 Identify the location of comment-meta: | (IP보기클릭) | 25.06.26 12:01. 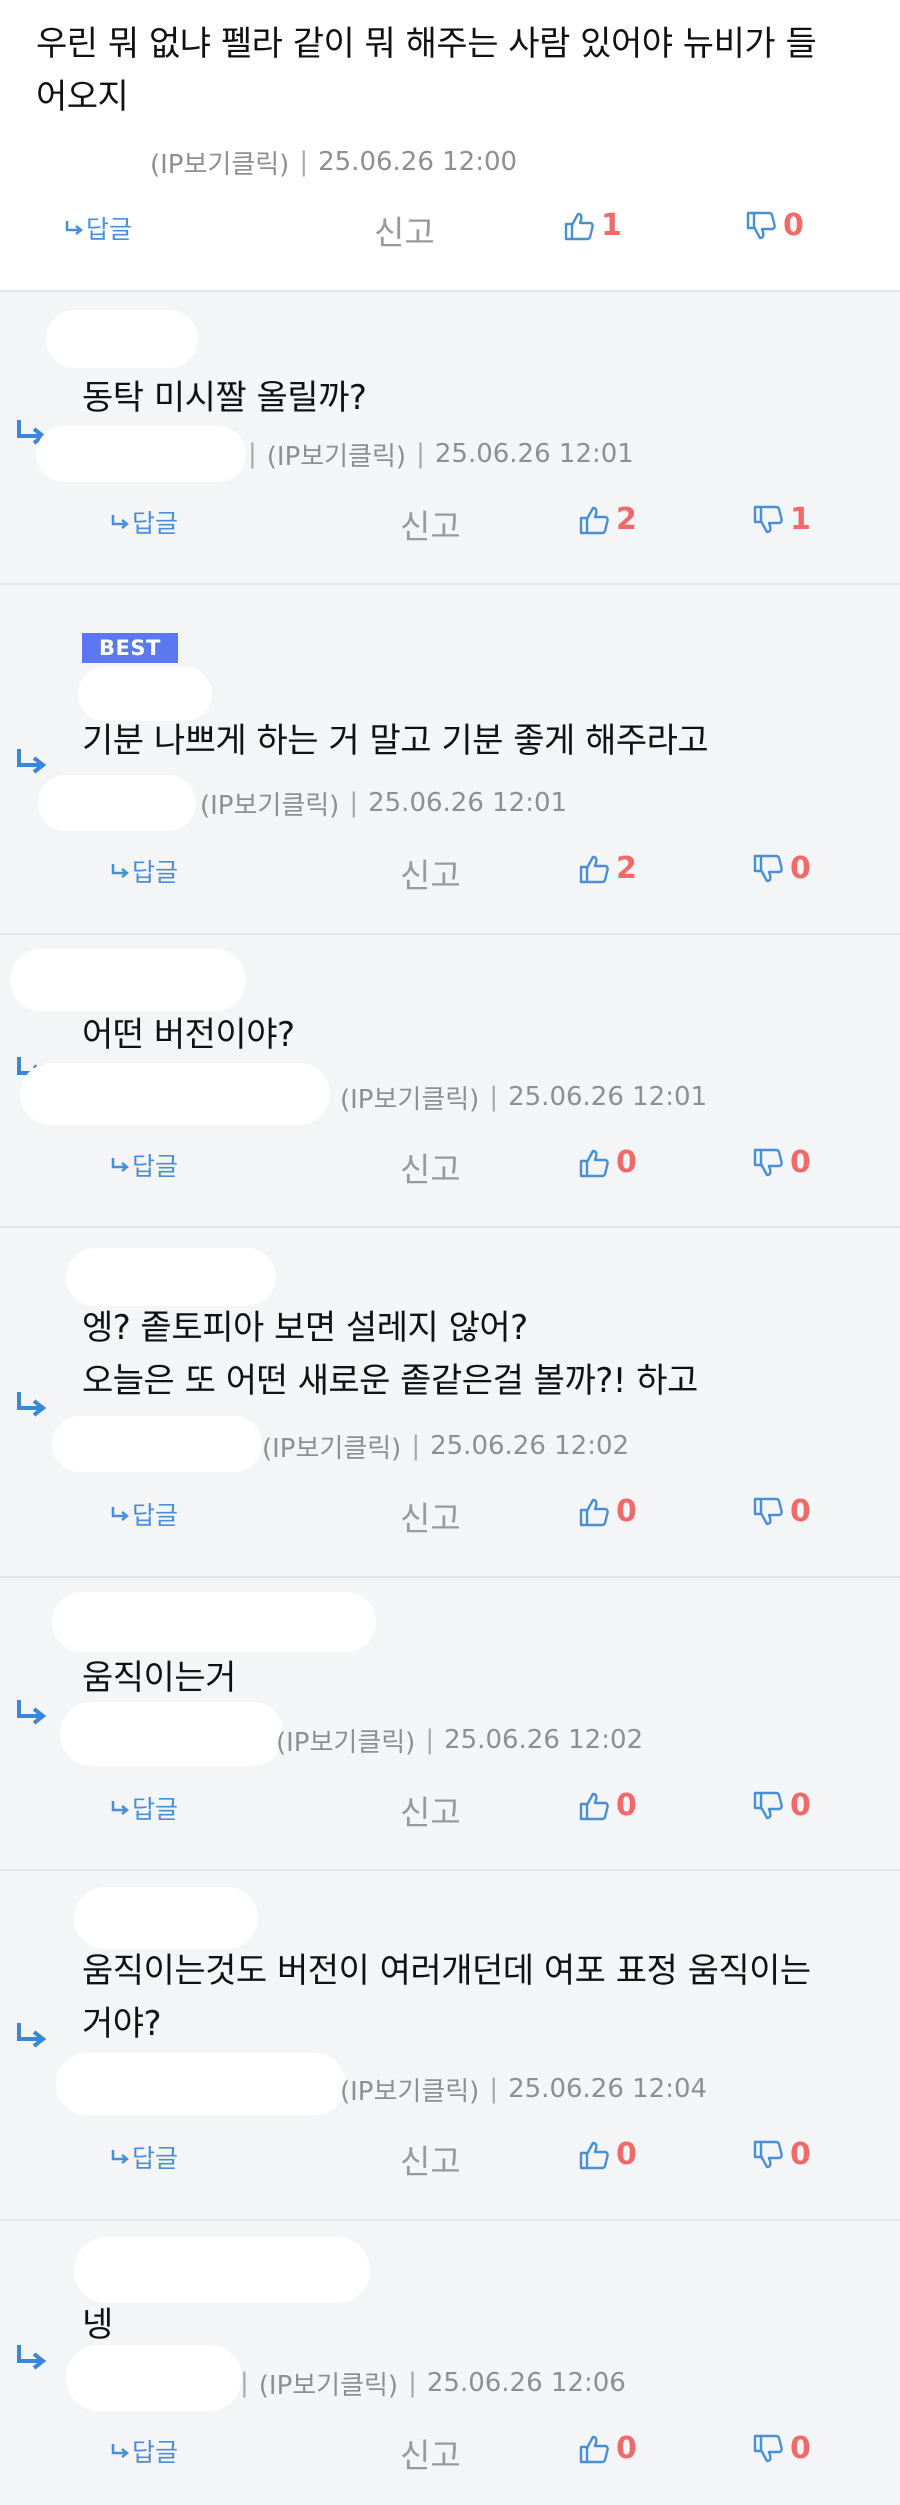
(441, 454).